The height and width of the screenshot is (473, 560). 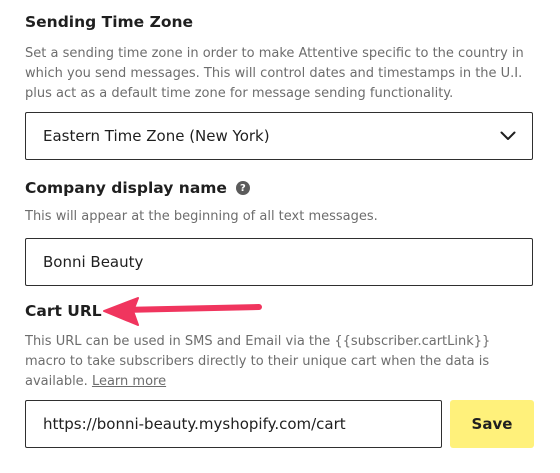 I want to click on cart-url-input: https://bonni-beauty.myshopify.com/cart, so click(x=233, y=424).